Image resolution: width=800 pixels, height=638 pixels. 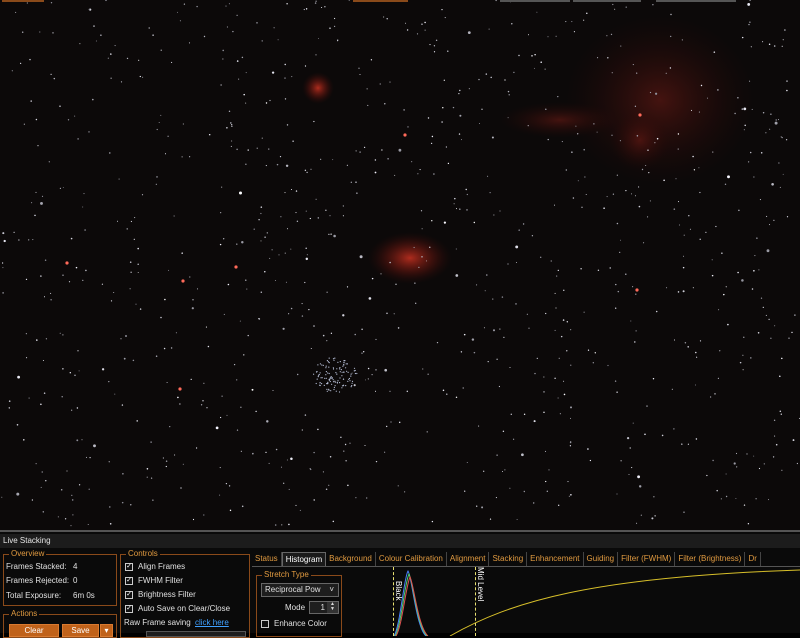 What do you see at coordinates (304, 559) in the screenshot?
I see `tab-histogram: Histogram` at bounding box center [304, 559].